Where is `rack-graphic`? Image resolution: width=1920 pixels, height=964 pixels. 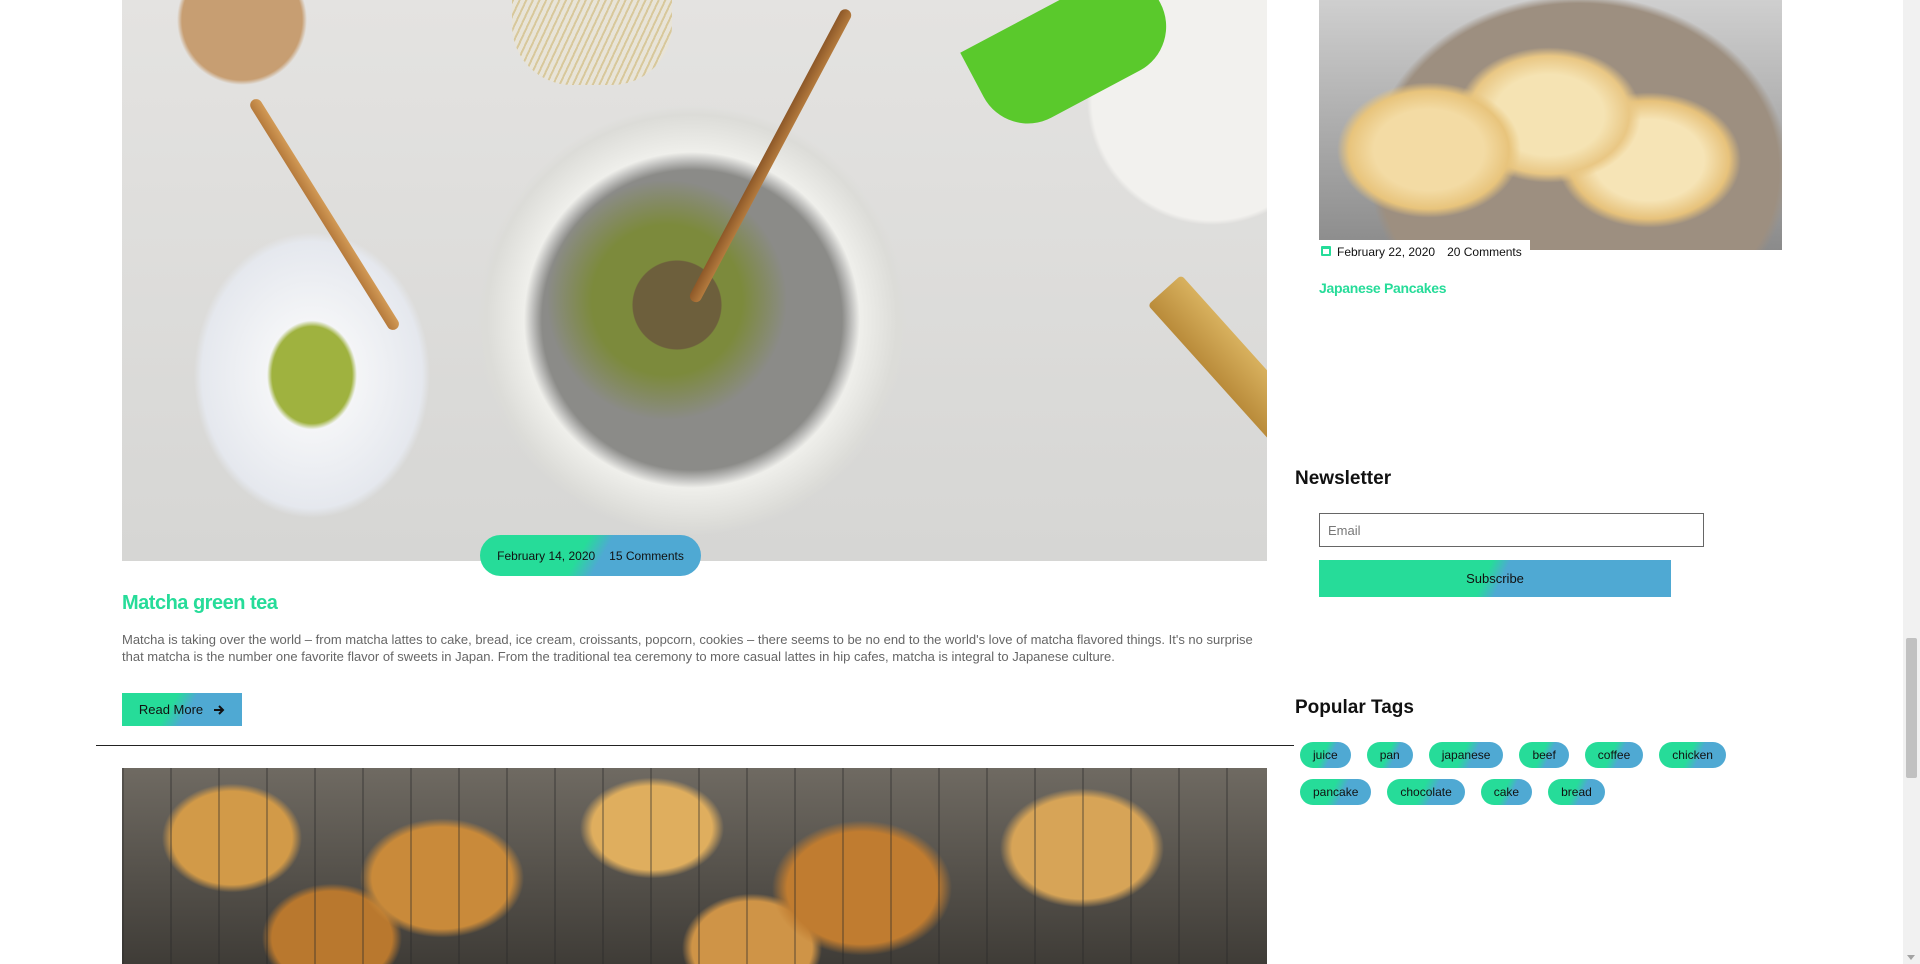
rack-graphic is located at coordinates (694, 866).